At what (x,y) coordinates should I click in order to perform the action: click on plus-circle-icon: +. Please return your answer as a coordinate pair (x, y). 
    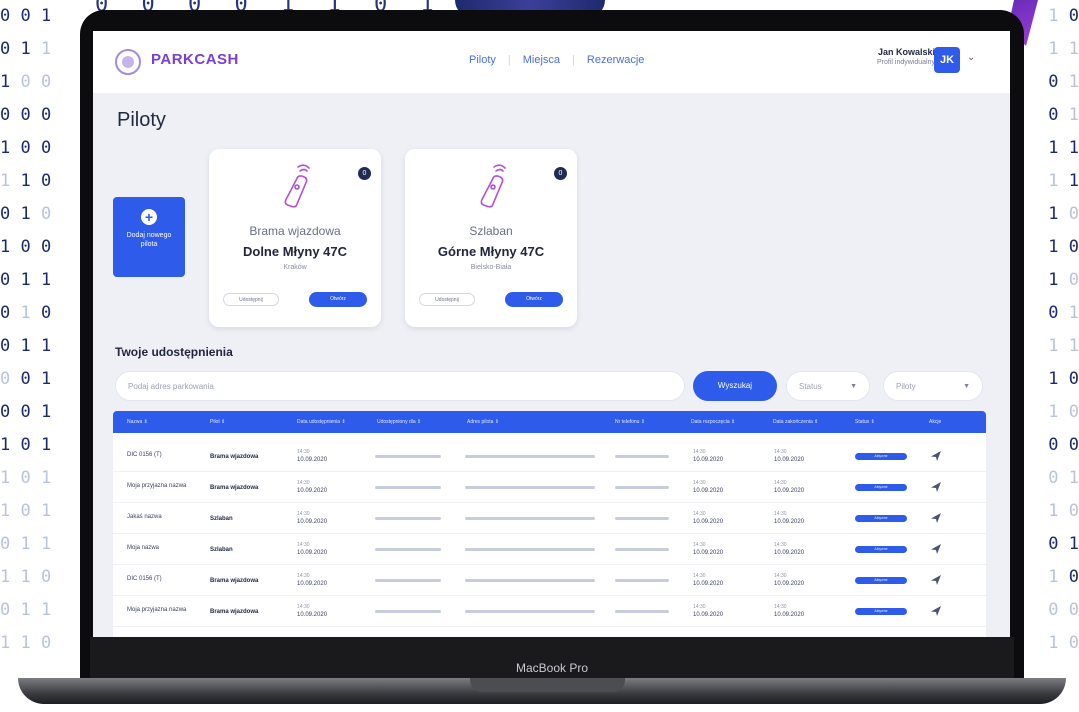
    Looking at the image, I should click on (149, 217).